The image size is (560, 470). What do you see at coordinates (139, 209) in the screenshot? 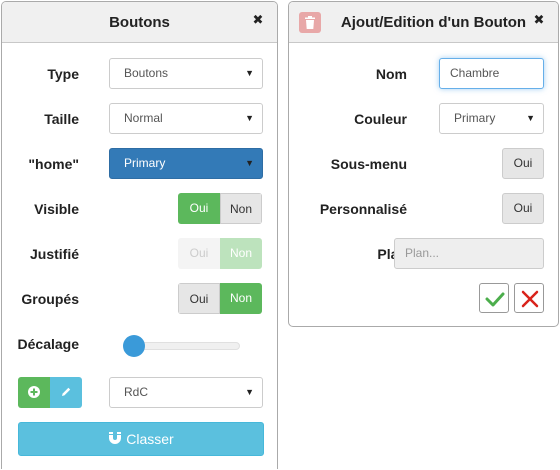
I see `visible-row: Visible Oui Non` at bounding box center [139, 209].